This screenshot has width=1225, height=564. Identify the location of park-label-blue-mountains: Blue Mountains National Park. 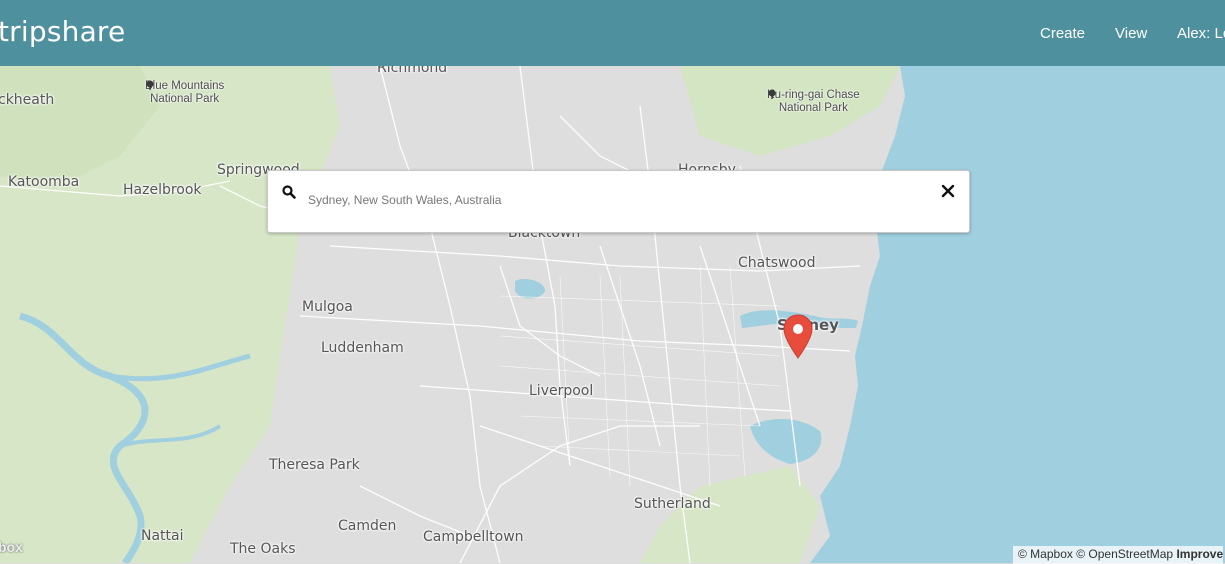
(184, 93).